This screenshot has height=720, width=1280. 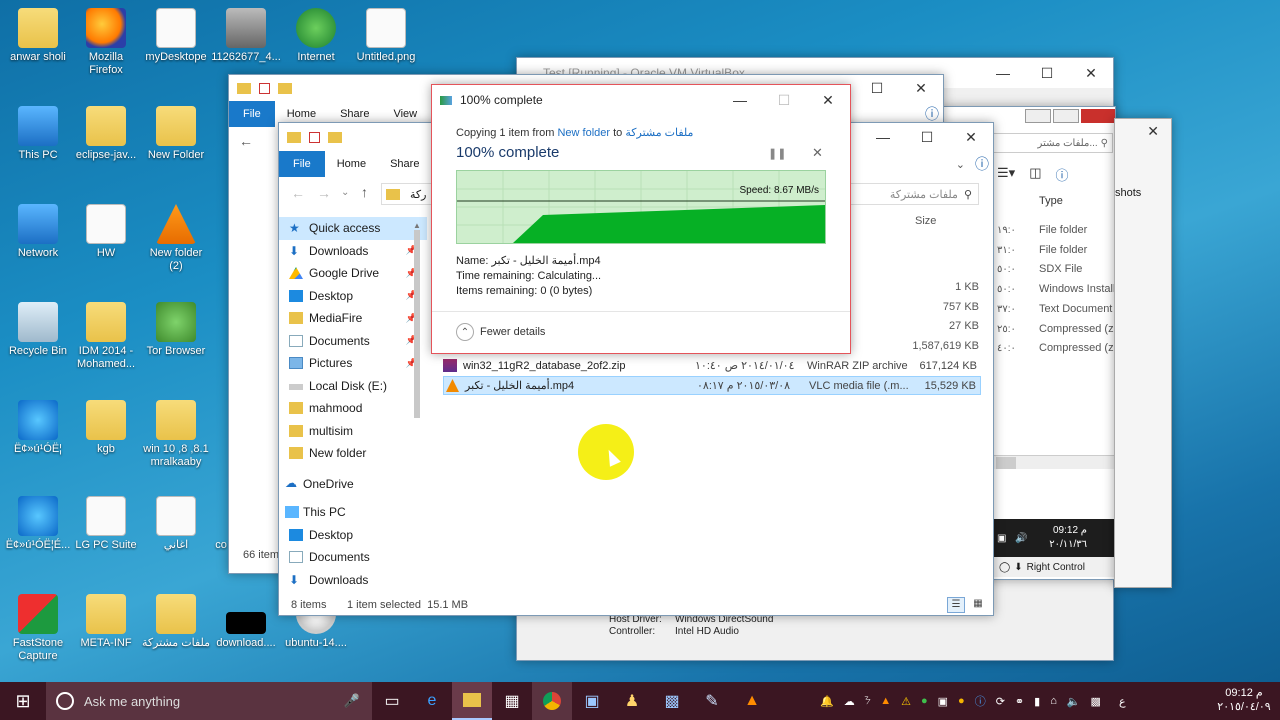 I want to click on vm-search-box: ملفات مشتر... ⚲, so click(x=1053, y=143).